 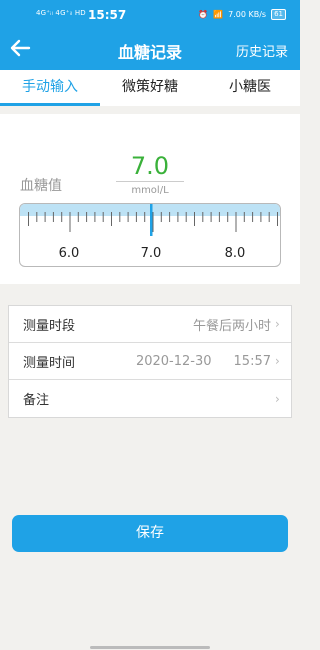 I want to click on tab-bar: 手动输入 微策好糖 小糖医, so click(x=150, y=88).